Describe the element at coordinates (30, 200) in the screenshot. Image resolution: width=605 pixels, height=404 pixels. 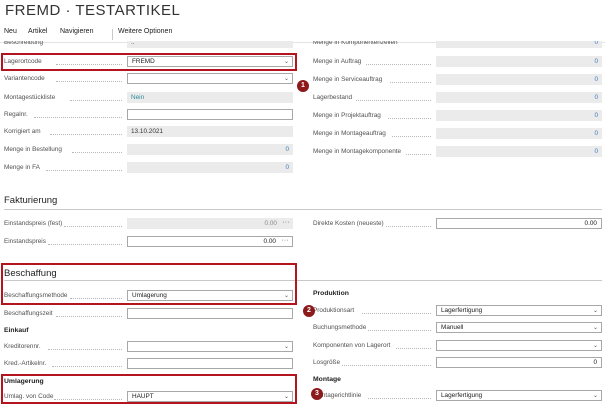
I see `fakturierung-title: Fakturierung` at that location.